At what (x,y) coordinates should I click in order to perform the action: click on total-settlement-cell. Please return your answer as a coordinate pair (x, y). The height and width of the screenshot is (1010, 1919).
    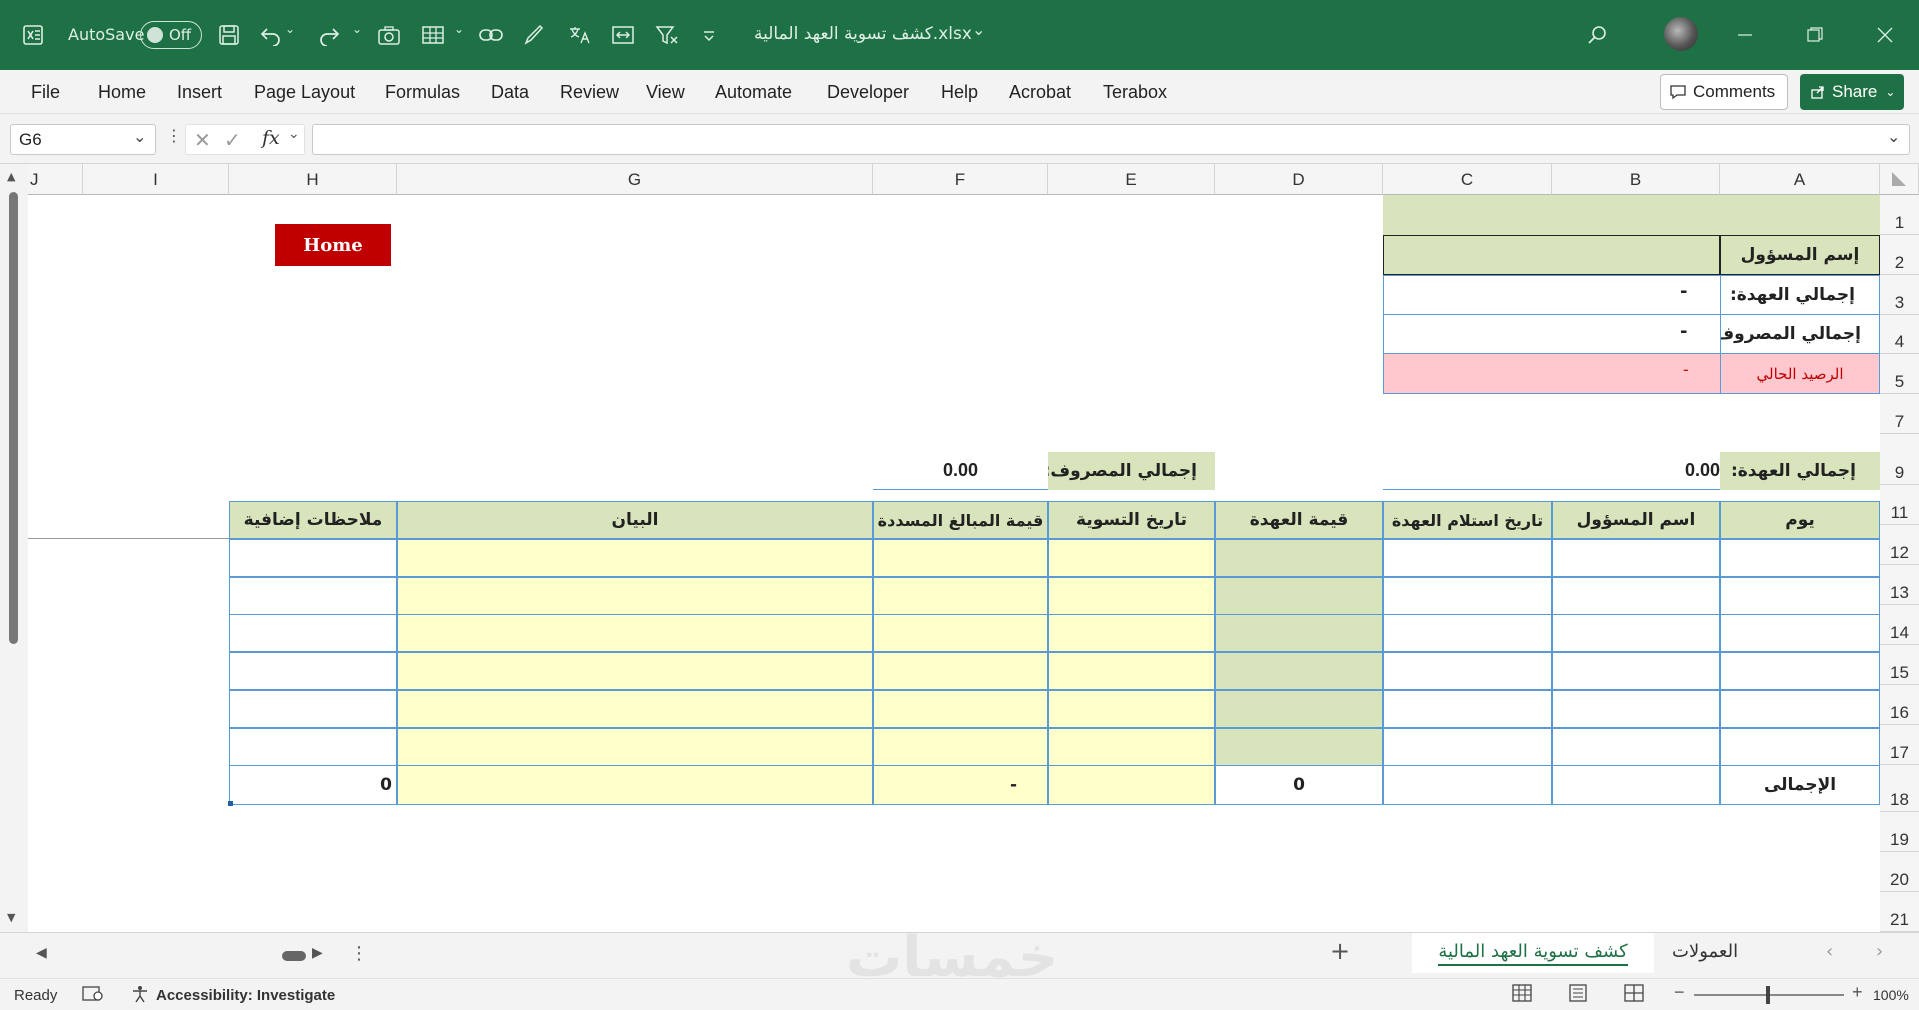
    Looking at the image, I should click on (1131, 785).